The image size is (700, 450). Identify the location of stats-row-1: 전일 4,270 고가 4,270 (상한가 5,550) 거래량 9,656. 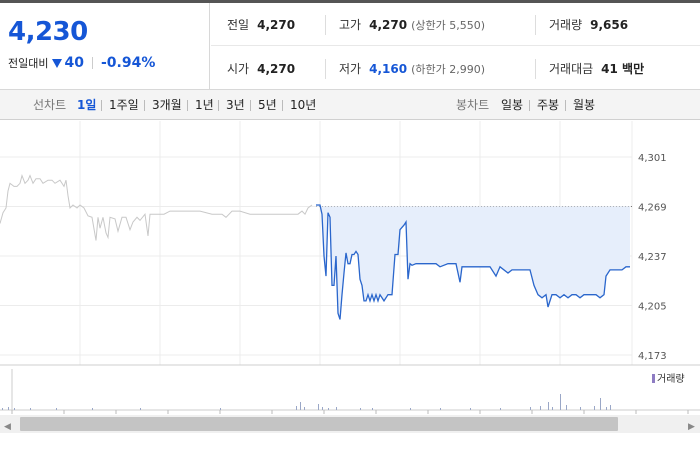
(455, 24).